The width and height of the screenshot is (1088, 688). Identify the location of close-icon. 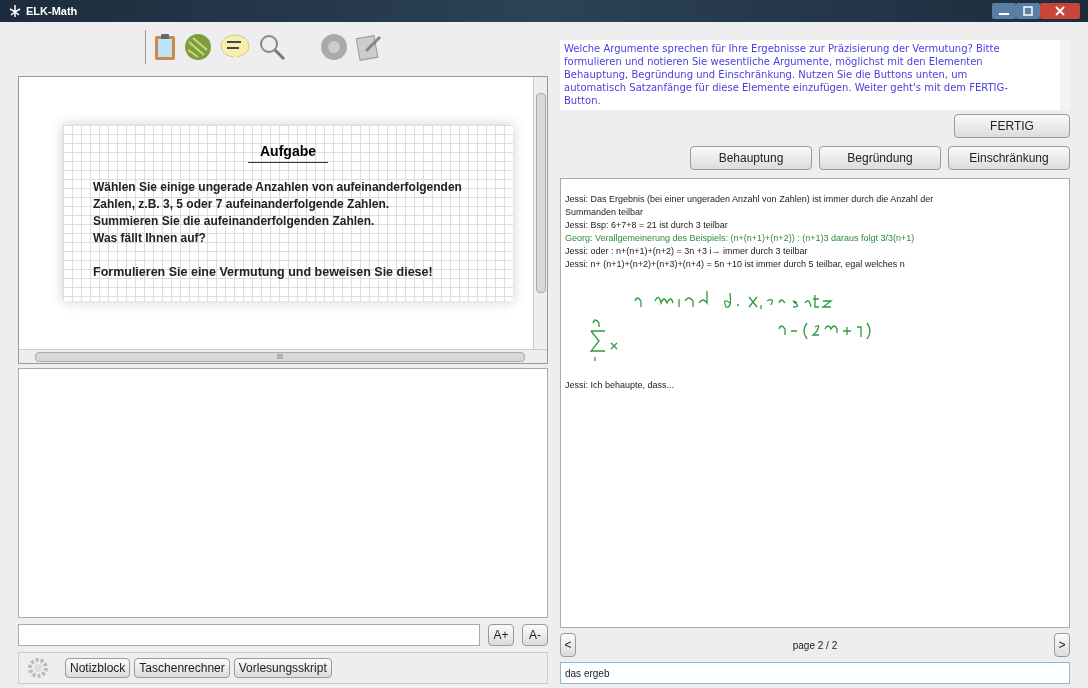
(1060, 11).